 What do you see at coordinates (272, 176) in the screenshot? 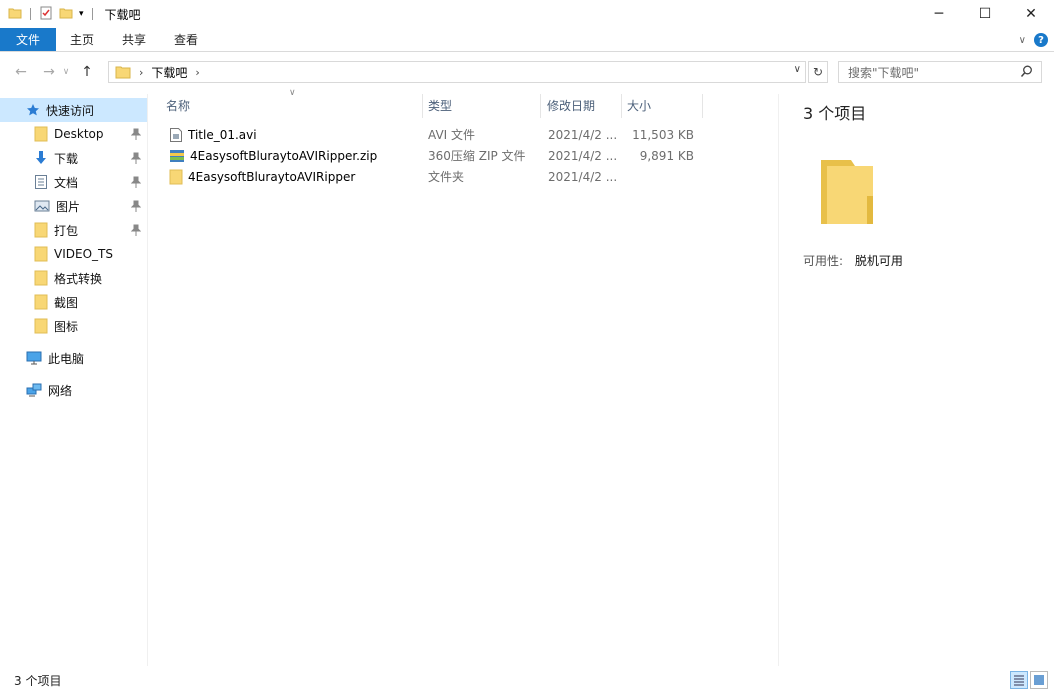
I see `file-name: 4EasysoftBluraytoAVIRipper` at bounding box center [272, 176].